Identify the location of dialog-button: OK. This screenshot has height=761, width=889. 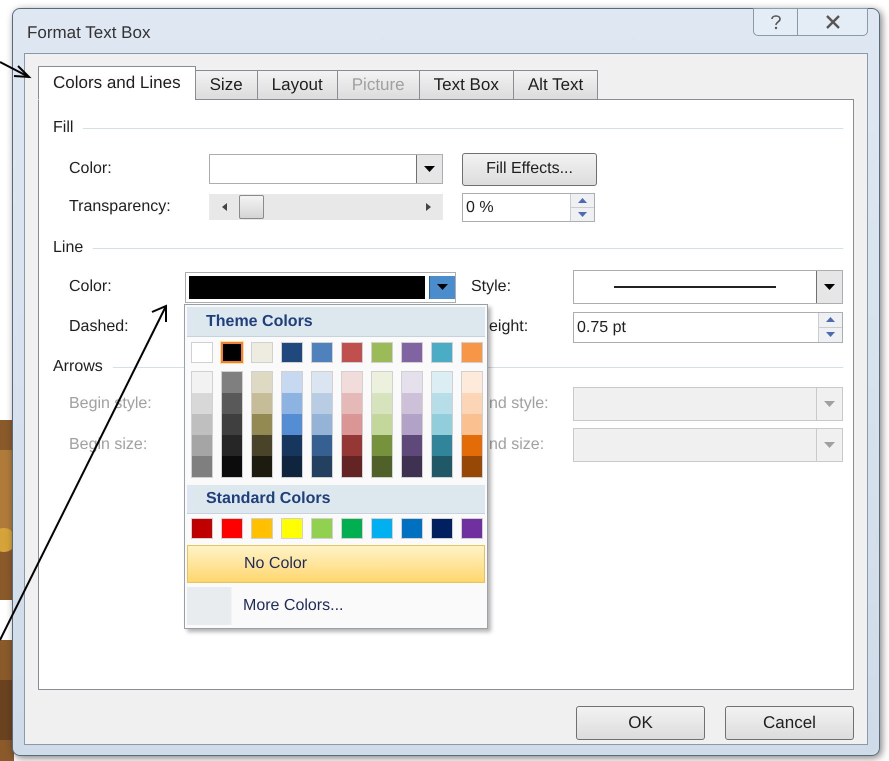
(640, 723).